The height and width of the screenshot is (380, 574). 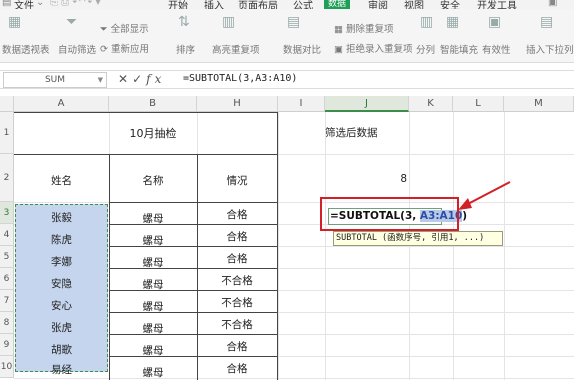 What do you see at coordinates (7, 367) in the screenshot?
I see `row-header-10: 10` at bounding box center [7, 367].